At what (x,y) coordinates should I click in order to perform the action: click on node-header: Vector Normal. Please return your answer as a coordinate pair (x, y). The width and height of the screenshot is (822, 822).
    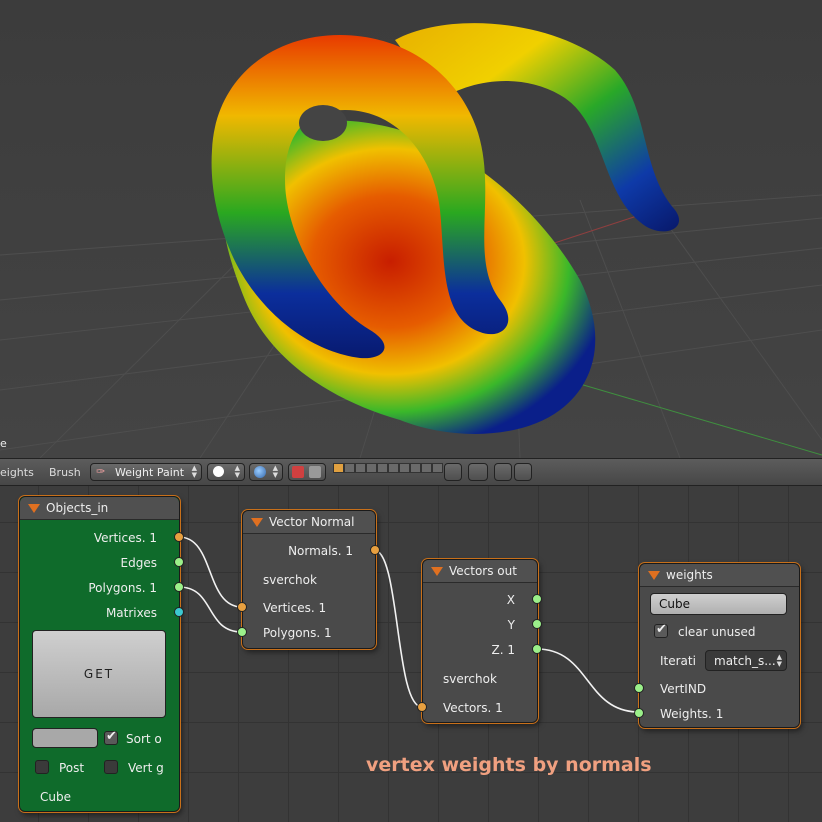
    Looking at the image, I should click on (309, 522).